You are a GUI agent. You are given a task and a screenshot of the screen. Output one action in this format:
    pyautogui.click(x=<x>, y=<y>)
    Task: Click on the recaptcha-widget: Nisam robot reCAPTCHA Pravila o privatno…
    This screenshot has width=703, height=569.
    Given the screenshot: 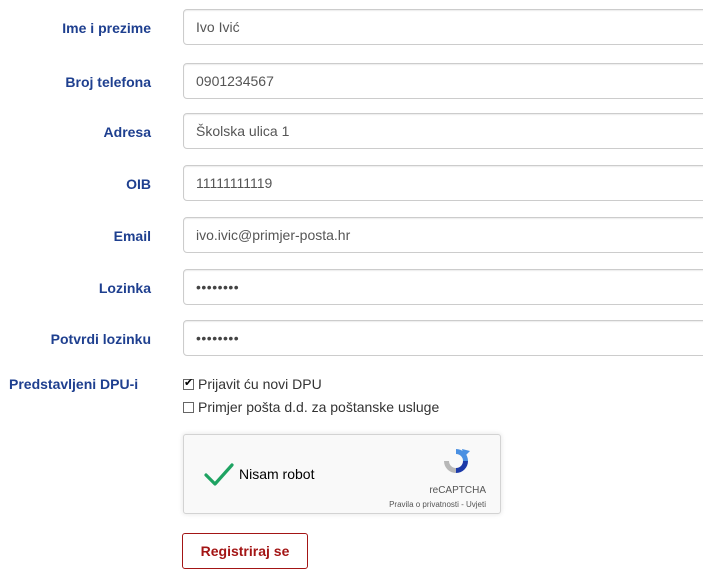 What is the action you would take?
    pyautogui.click(x=342, y=474)
    